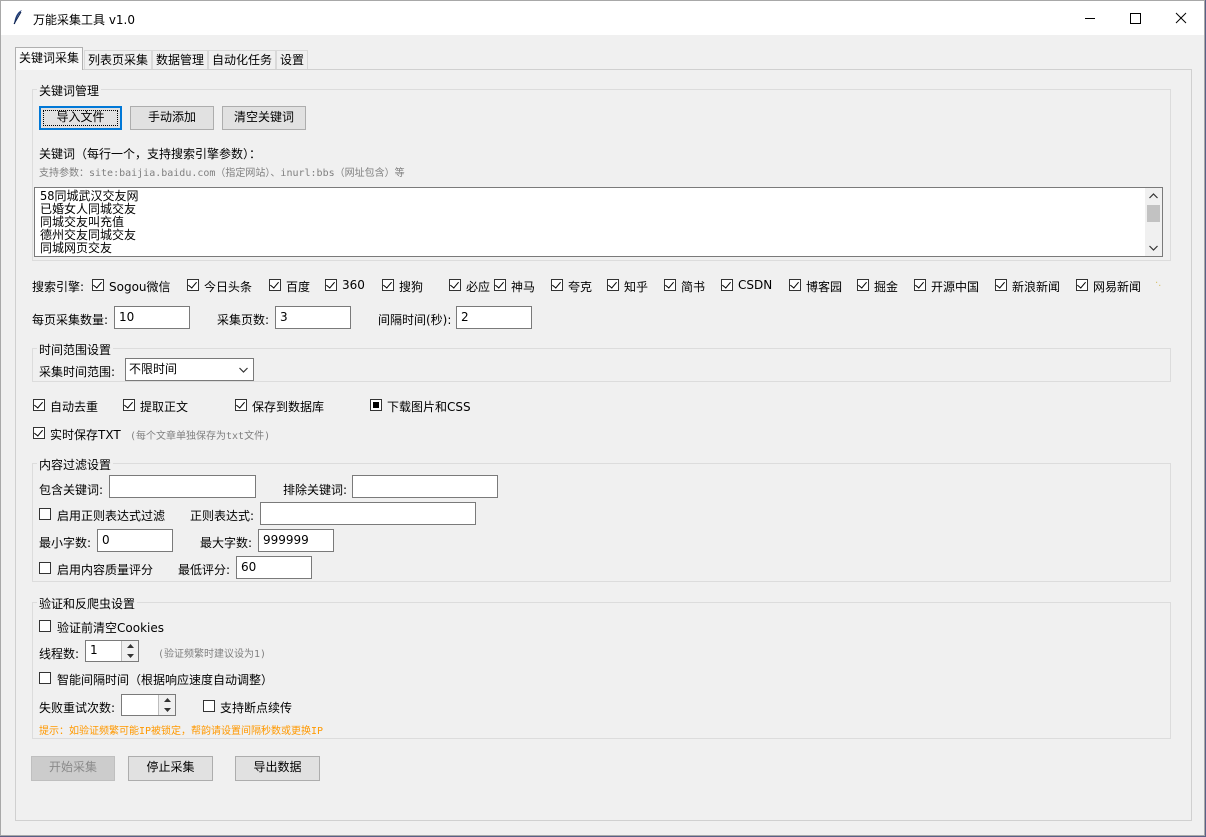 Image resolution: width=1206 pixels, height=837 pixels. Describe the element at coordinates (74, 407) in the screenshot. I see `dedupe-label: 自动去重` at that location.